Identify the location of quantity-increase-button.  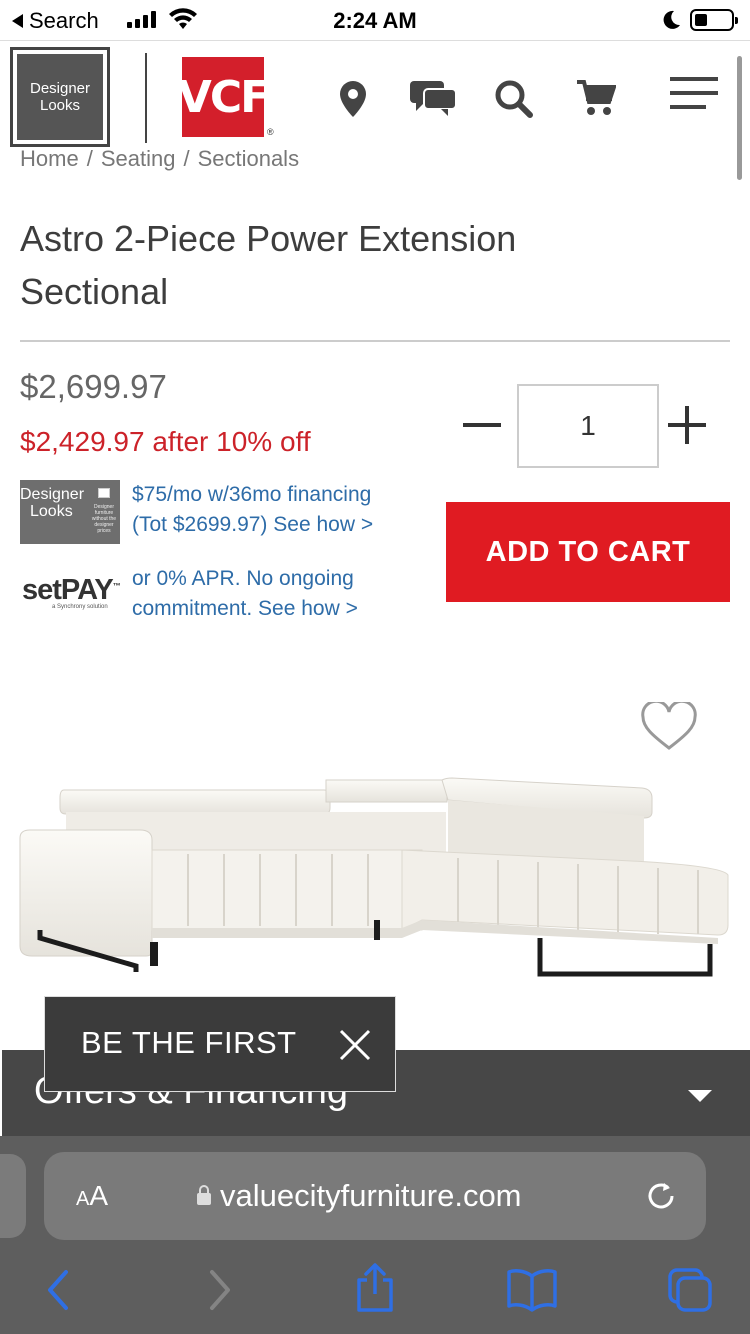
(687, 425).